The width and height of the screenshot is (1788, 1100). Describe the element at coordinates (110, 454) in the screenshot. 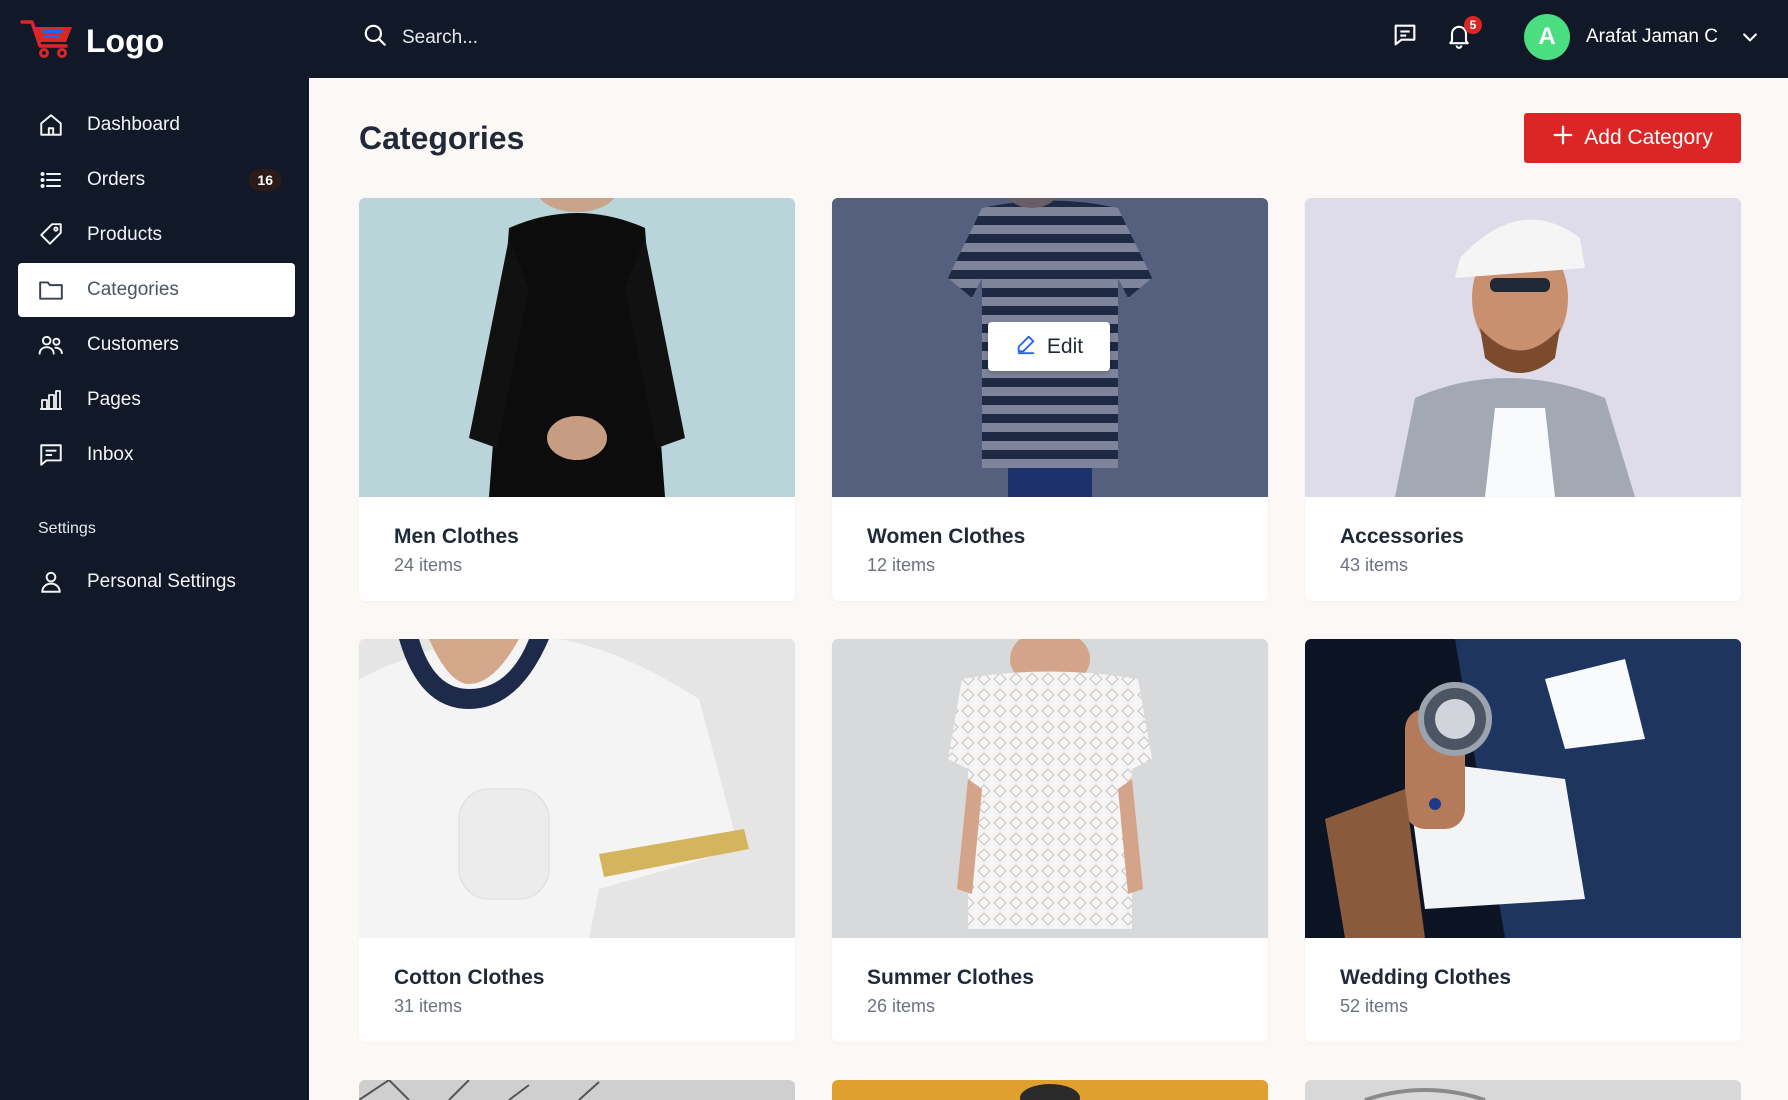

I see `sidebar-item-label: Inbox` at that location.